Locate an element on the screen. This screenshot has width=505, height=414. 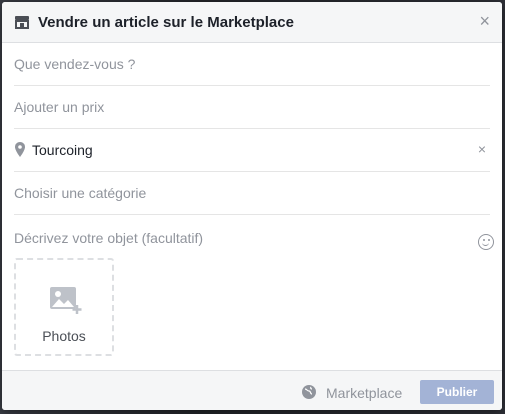
dialog-header: Vendre un article sur le Marketplace × is located at coordinates (252, 22).